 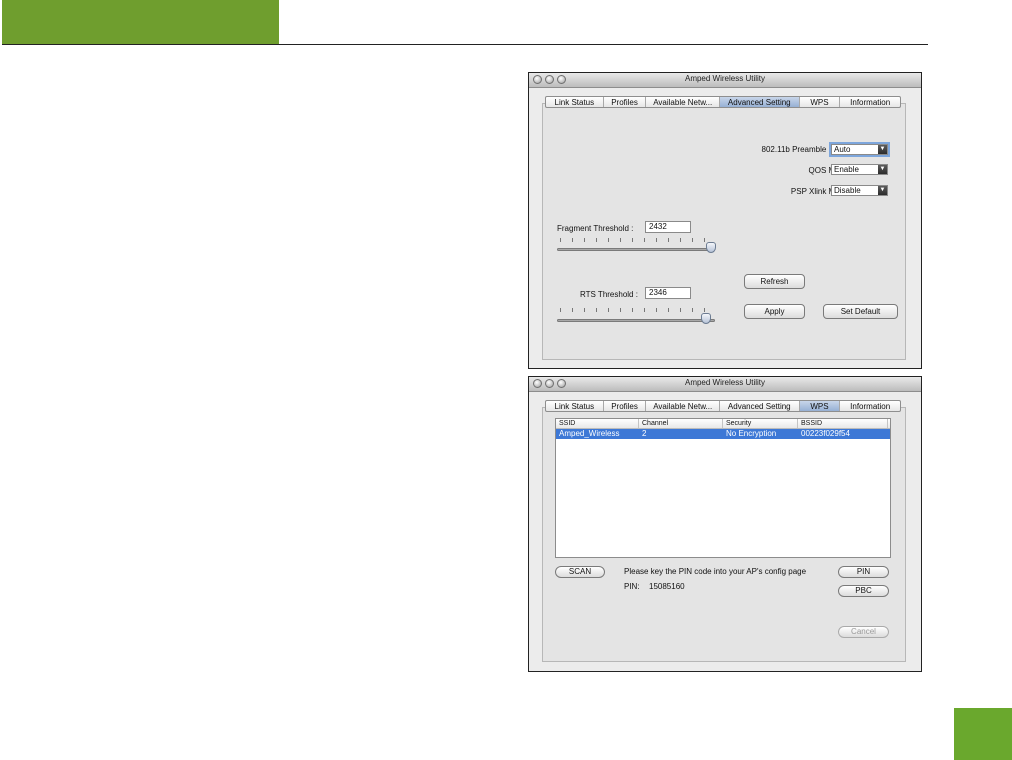 I want to click on psp-xlink-mode-select: Disable ▼, so click(x=859, y=190).